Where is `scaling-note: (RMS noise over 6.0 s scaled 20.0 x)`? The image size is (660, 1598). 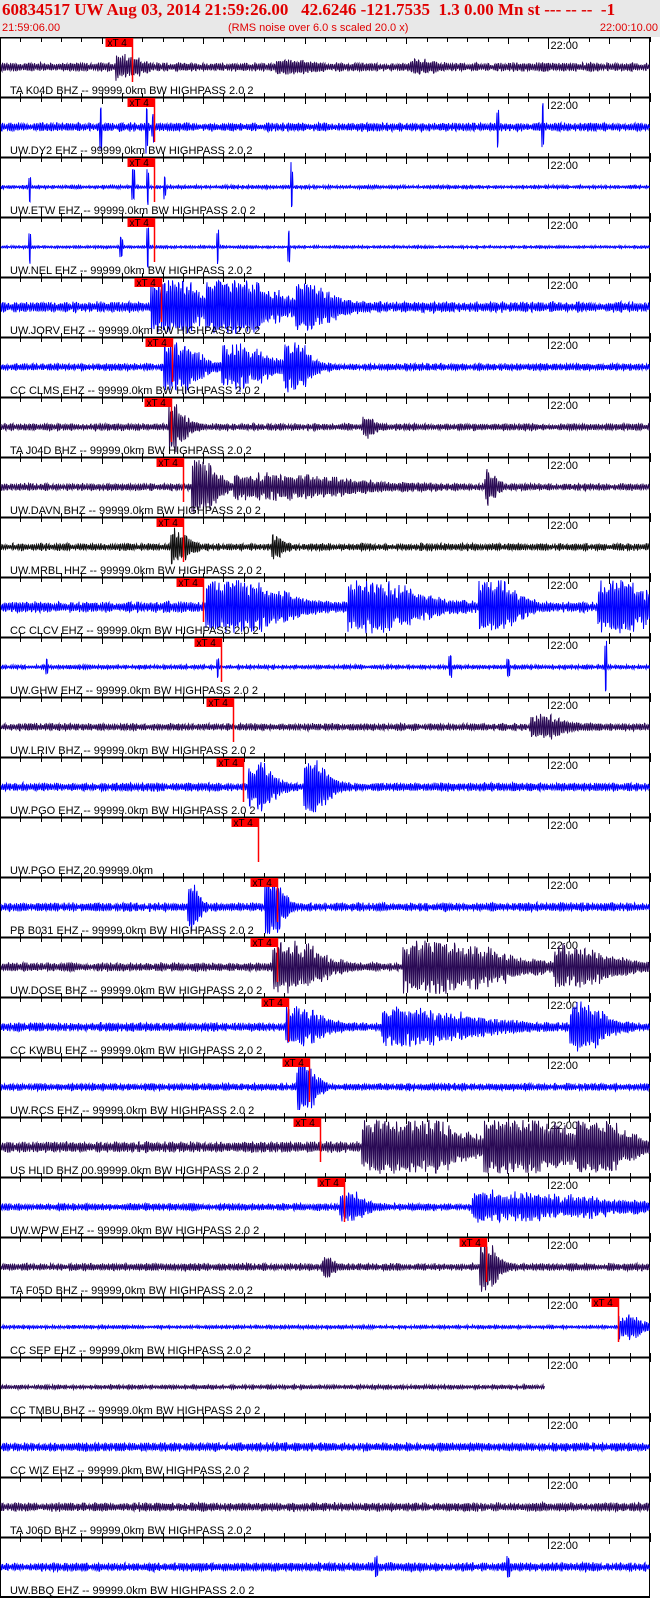 scaling-note: (RMS noise over 6.0 s scaled 20.0 x) is located at coordinates (318, 28).